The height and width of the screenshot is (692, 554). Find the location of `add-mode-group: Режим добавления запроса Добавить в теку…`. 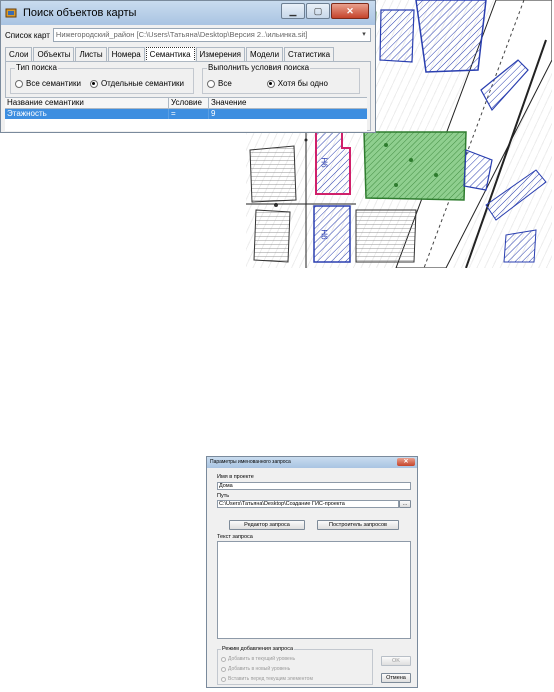

add-mode-group: Режим добавления запроса Добавить в теку… is located at coordinates (295, 665).